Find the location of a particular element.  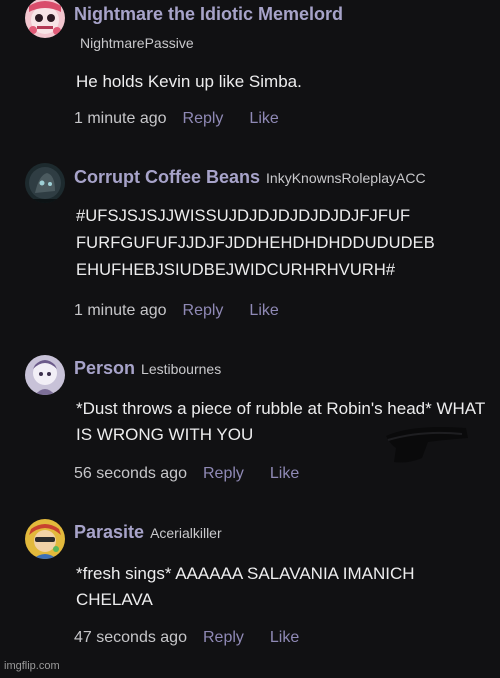

like-button: Like is located at coordinates (284, 637).